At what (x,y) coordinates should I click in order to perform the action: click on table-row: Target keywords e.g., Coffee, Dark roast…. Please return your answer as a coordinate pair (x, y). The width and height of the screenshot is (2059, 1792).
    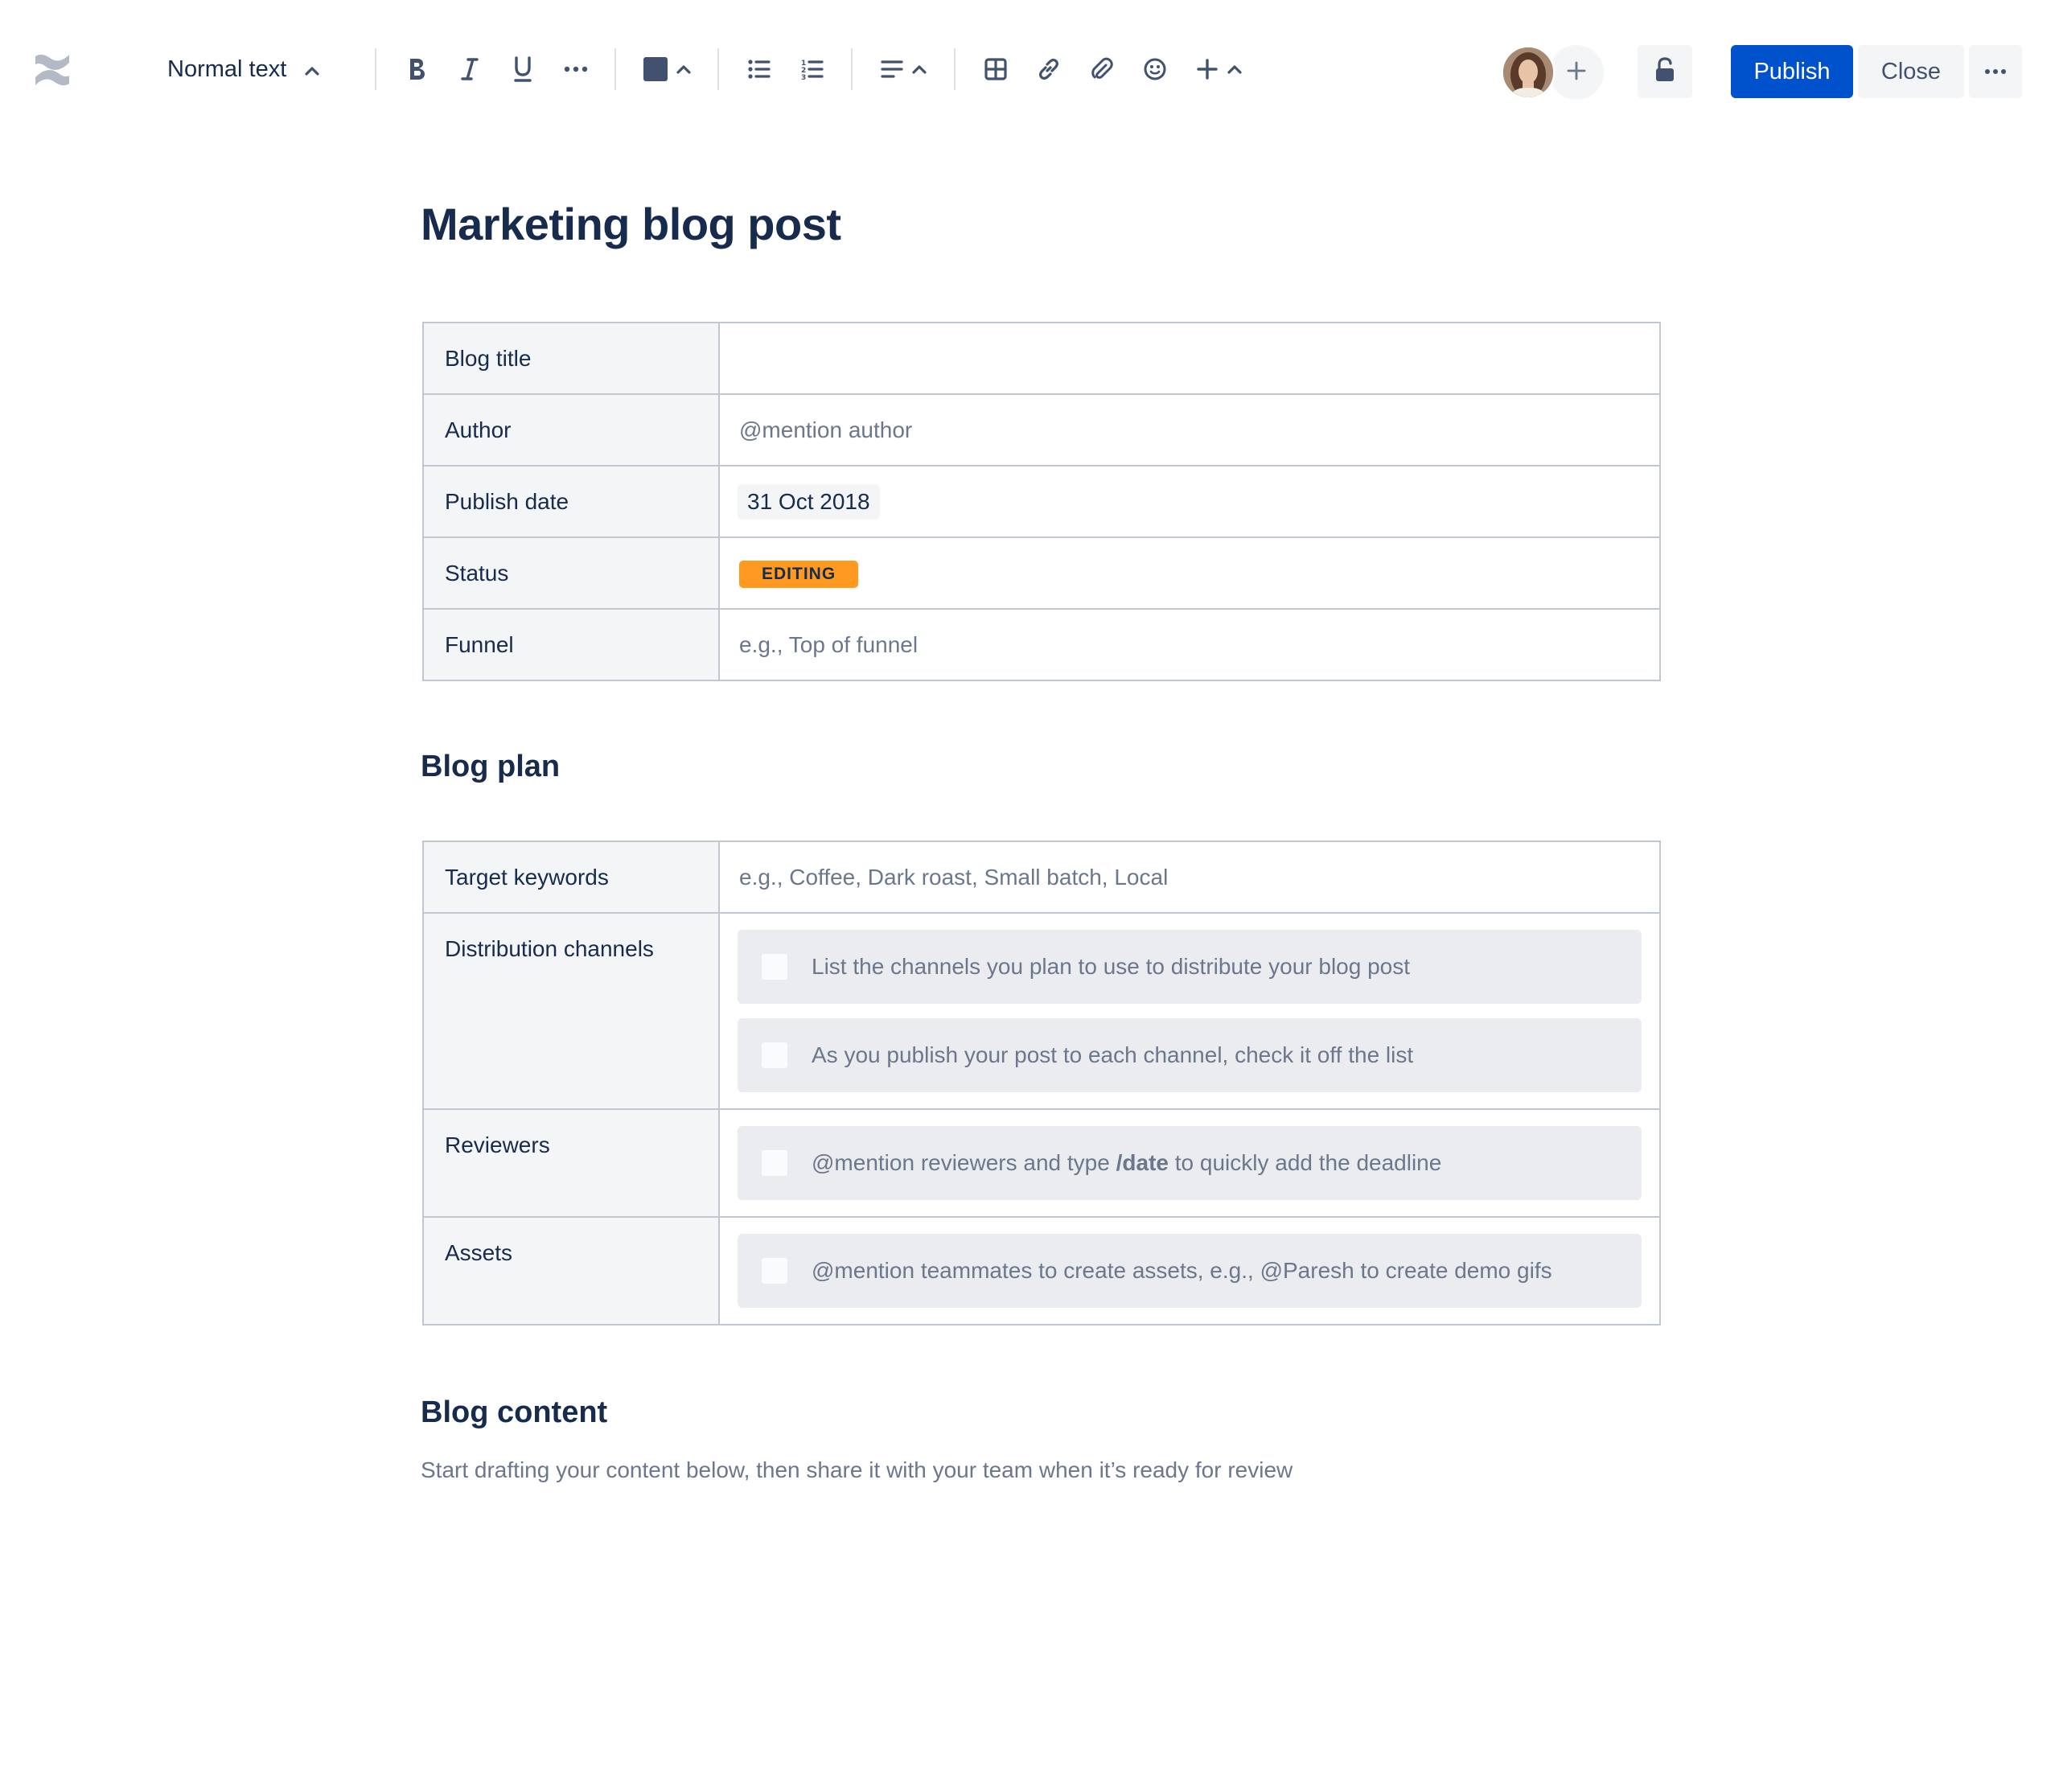
    Looking at the image, I should click on (1041, 877).